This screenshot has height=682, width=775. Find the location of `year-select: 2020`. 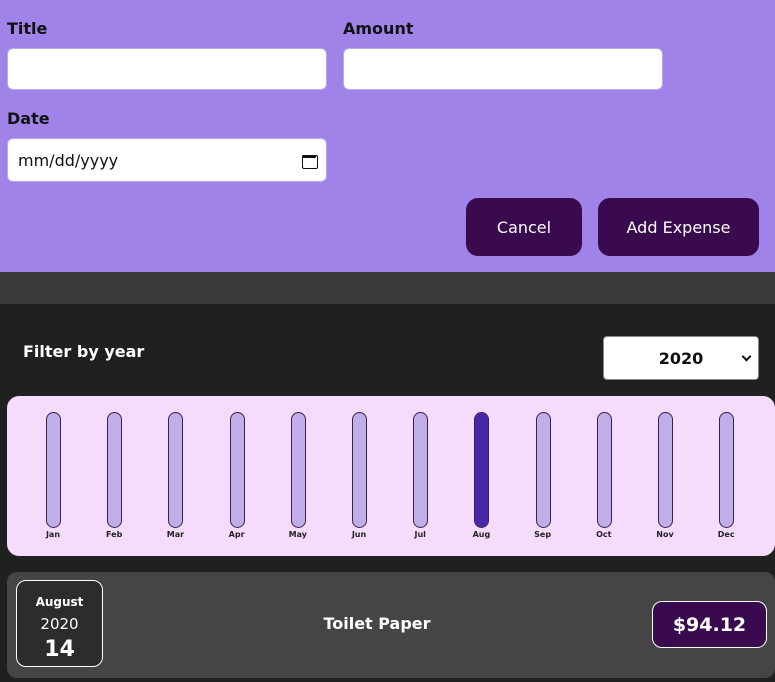

year-select: 2020 is located at coordinates (681, 358).